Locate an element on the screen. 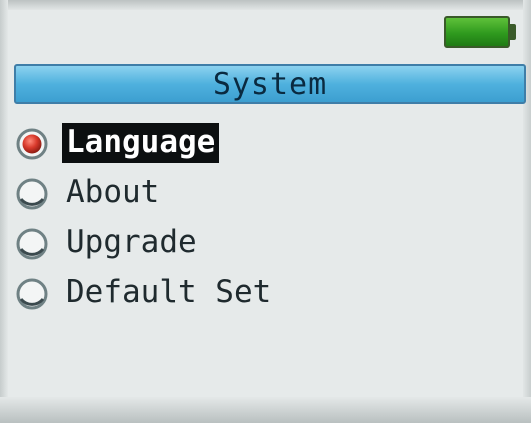 The height and width of the screenshot is (423, 531). menu-item-label: Language is located at coordinates (141, 143).